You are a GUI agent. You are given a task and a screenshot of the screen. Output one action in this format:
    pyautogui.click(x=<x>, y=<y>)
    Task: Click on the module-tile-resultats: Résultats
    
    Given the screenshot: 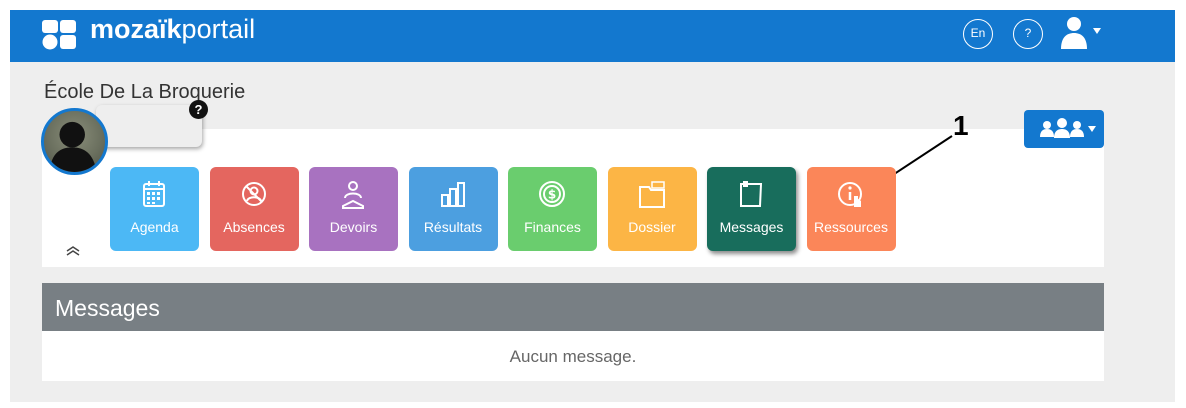 What is the action you would take?
    pyautogui.click(x=453, y=209)
    